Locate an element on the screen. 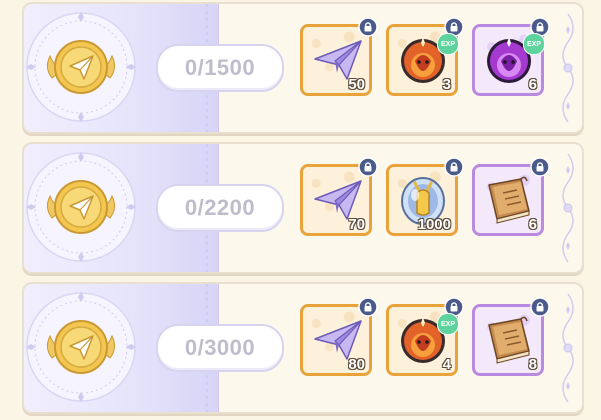  reward-quantity: 8 is located at coordinates (532, 364).